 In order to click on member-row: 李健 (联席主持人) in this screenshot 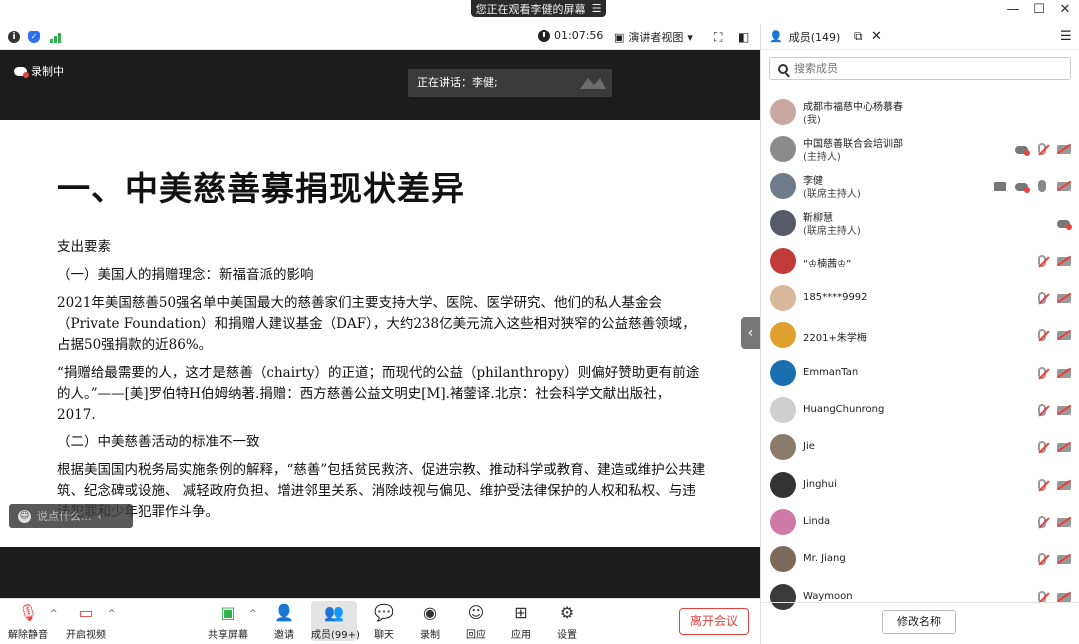, I will do `click(920, 186)`.